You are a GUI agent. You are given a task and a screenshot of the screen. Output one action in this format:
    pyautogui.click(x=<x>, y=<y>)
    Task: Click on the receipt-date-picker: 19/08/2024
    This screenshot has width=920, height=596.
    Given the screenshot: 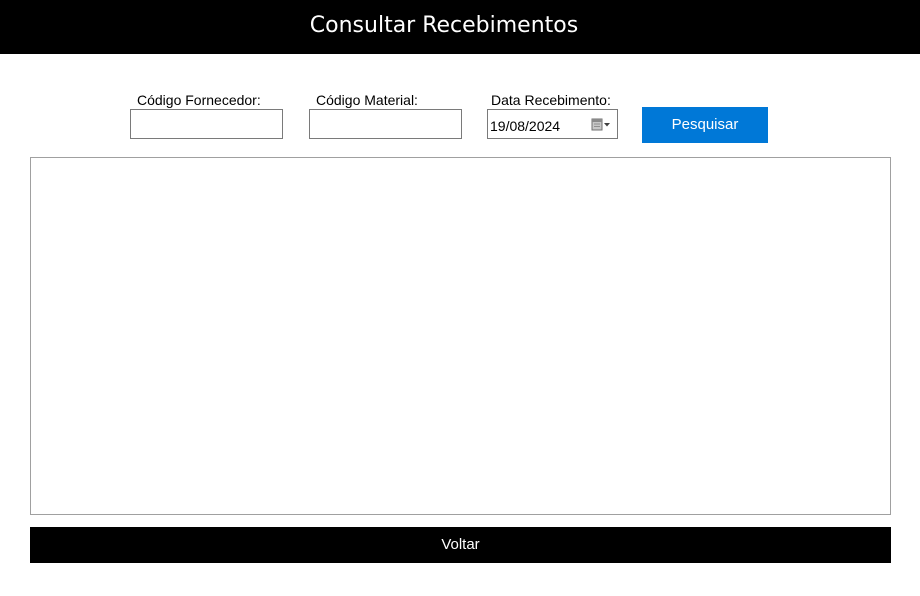 What is the action you would take?
    pyautogui.click(x=552, y=124)
    